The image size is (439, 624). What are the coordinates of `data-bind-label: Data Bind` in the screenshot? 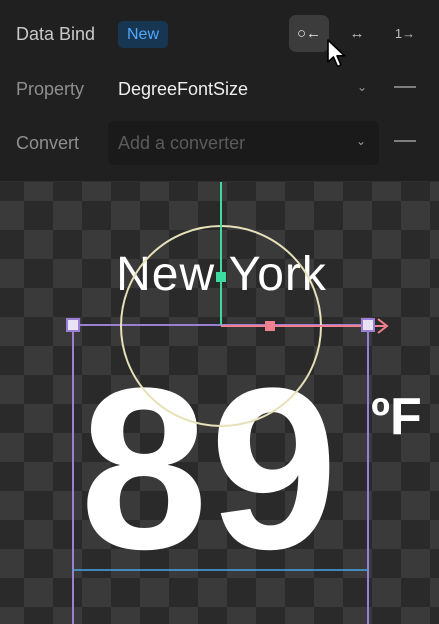 It's located at (56, 34).